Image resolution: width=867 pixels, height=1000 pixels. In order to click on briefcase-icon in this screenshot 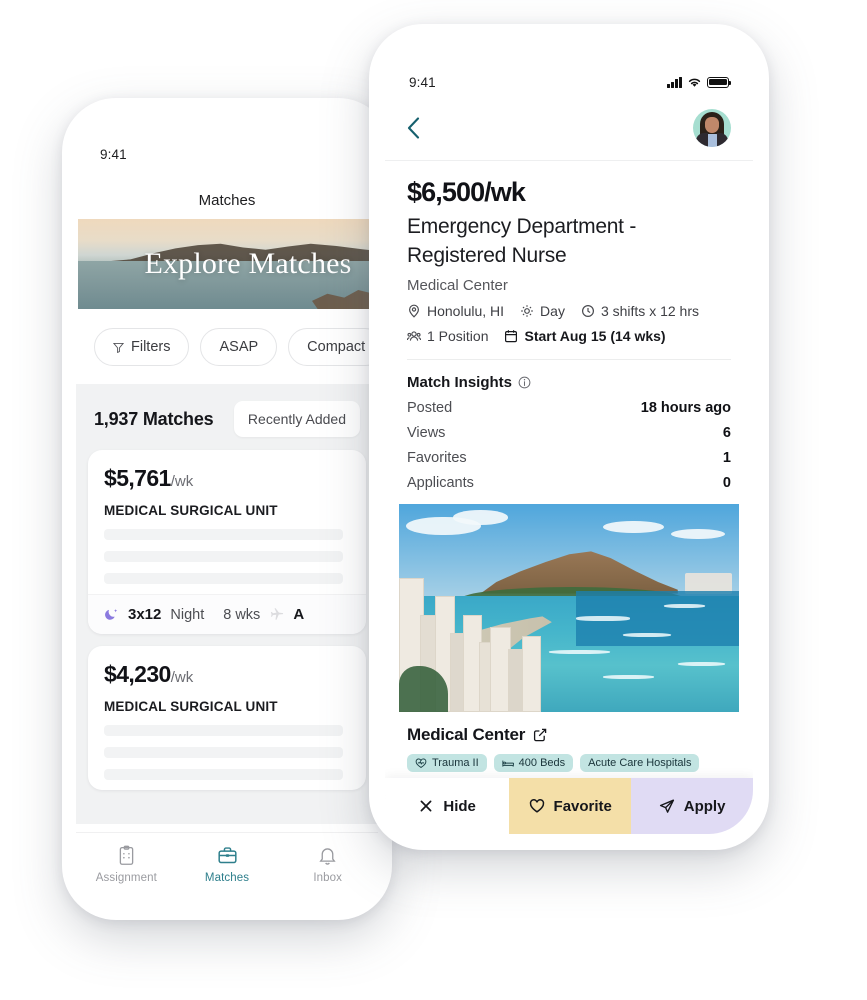, I will do `click(227, 855)`.